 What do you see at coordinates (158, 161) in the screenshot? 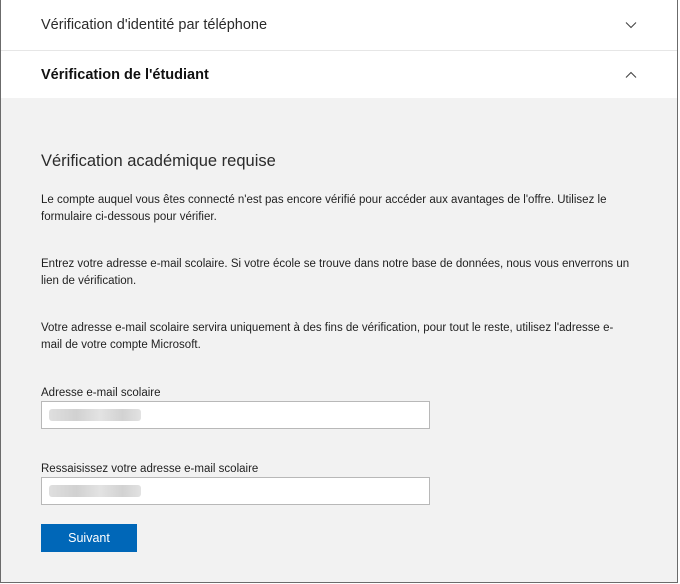
I see `section-heading: Vérification académique requise` at bounding box center [158, 161].